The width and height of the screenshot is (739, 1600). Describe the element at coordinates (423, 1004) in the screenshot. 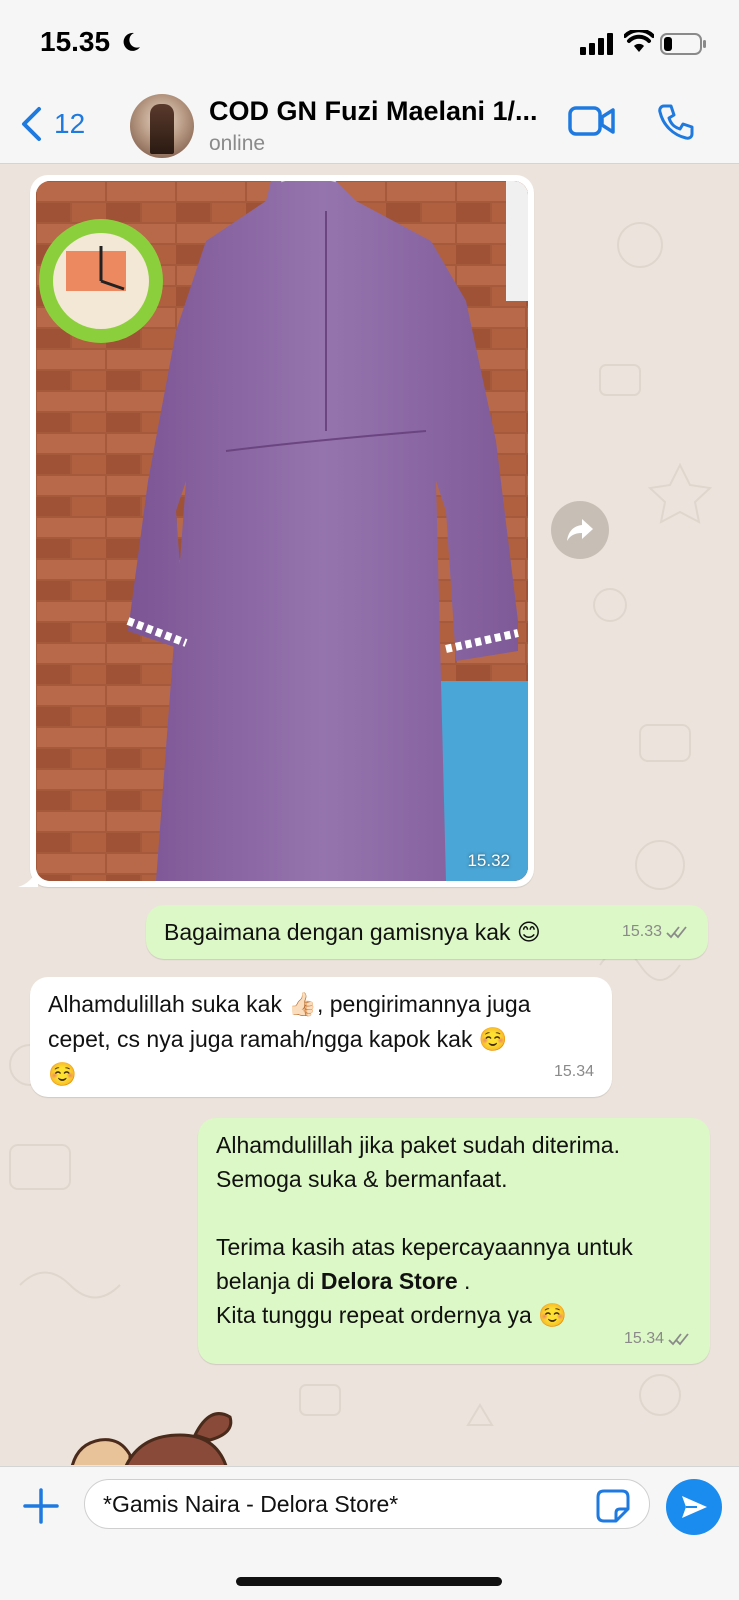

I see `message-text-line: , pengirimannya juga` at that location.